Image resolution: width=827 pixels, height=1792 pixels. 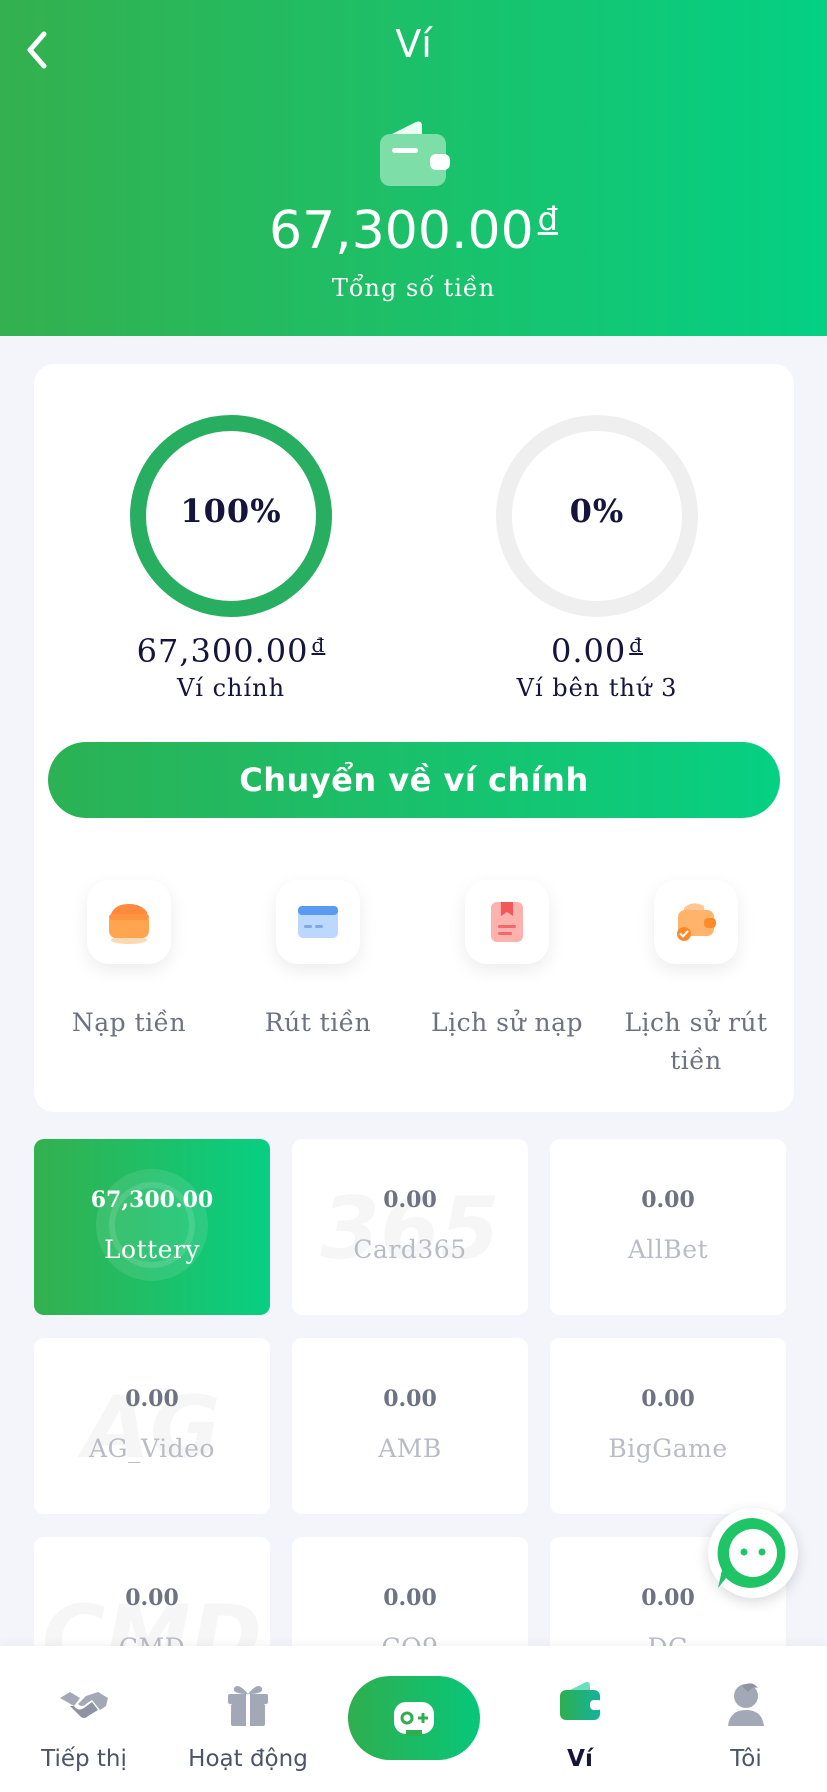 I want to click on user-icon, so click(x=746, y=1704).